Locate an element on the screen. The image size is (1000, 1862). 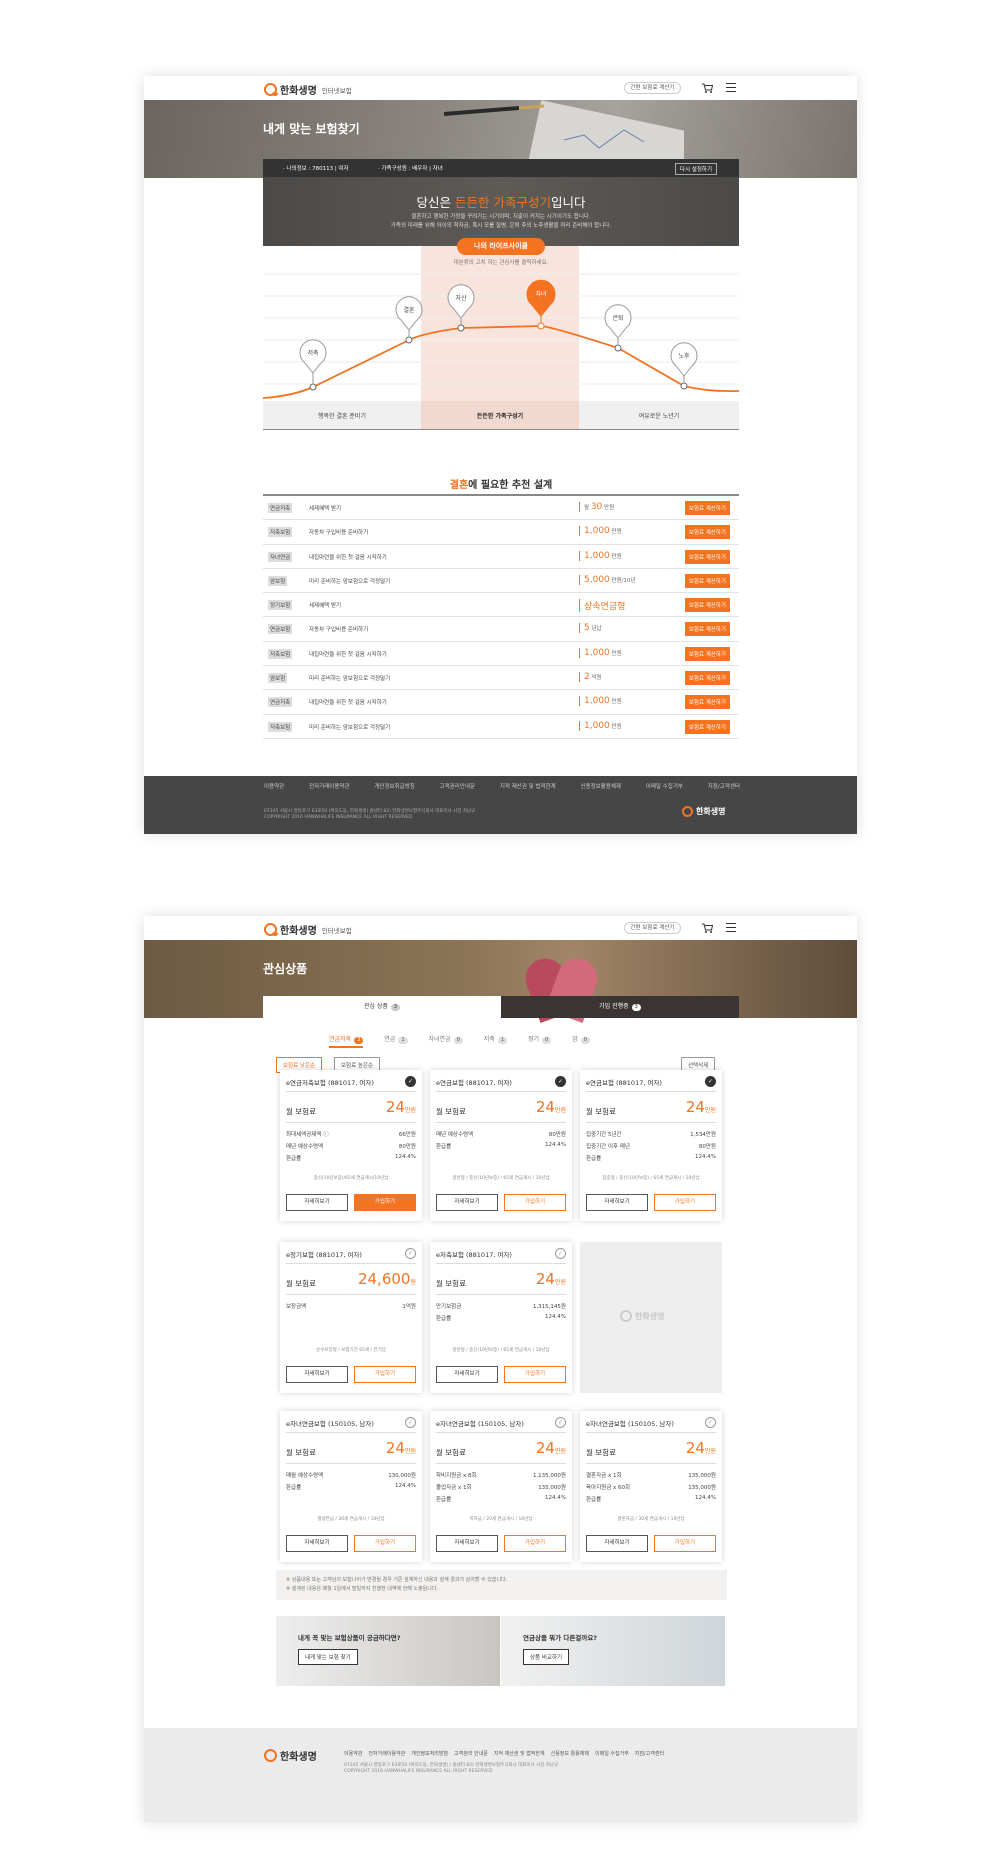
footer-link: 고객권리 안내문 is located at coordinates (471, 1753).